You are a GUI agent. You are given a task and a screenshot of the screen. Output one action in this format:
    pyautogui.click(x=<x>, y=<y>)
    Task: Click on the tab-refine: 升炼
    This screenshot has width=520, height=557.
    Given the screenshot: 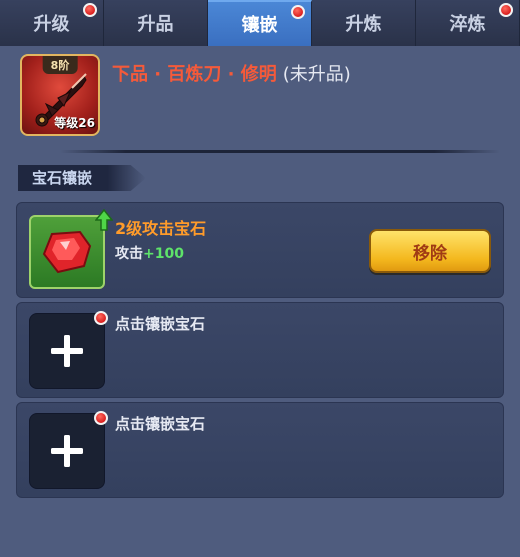 What is the action you would take?
    pyautogui.click(x=364, y=23)
    